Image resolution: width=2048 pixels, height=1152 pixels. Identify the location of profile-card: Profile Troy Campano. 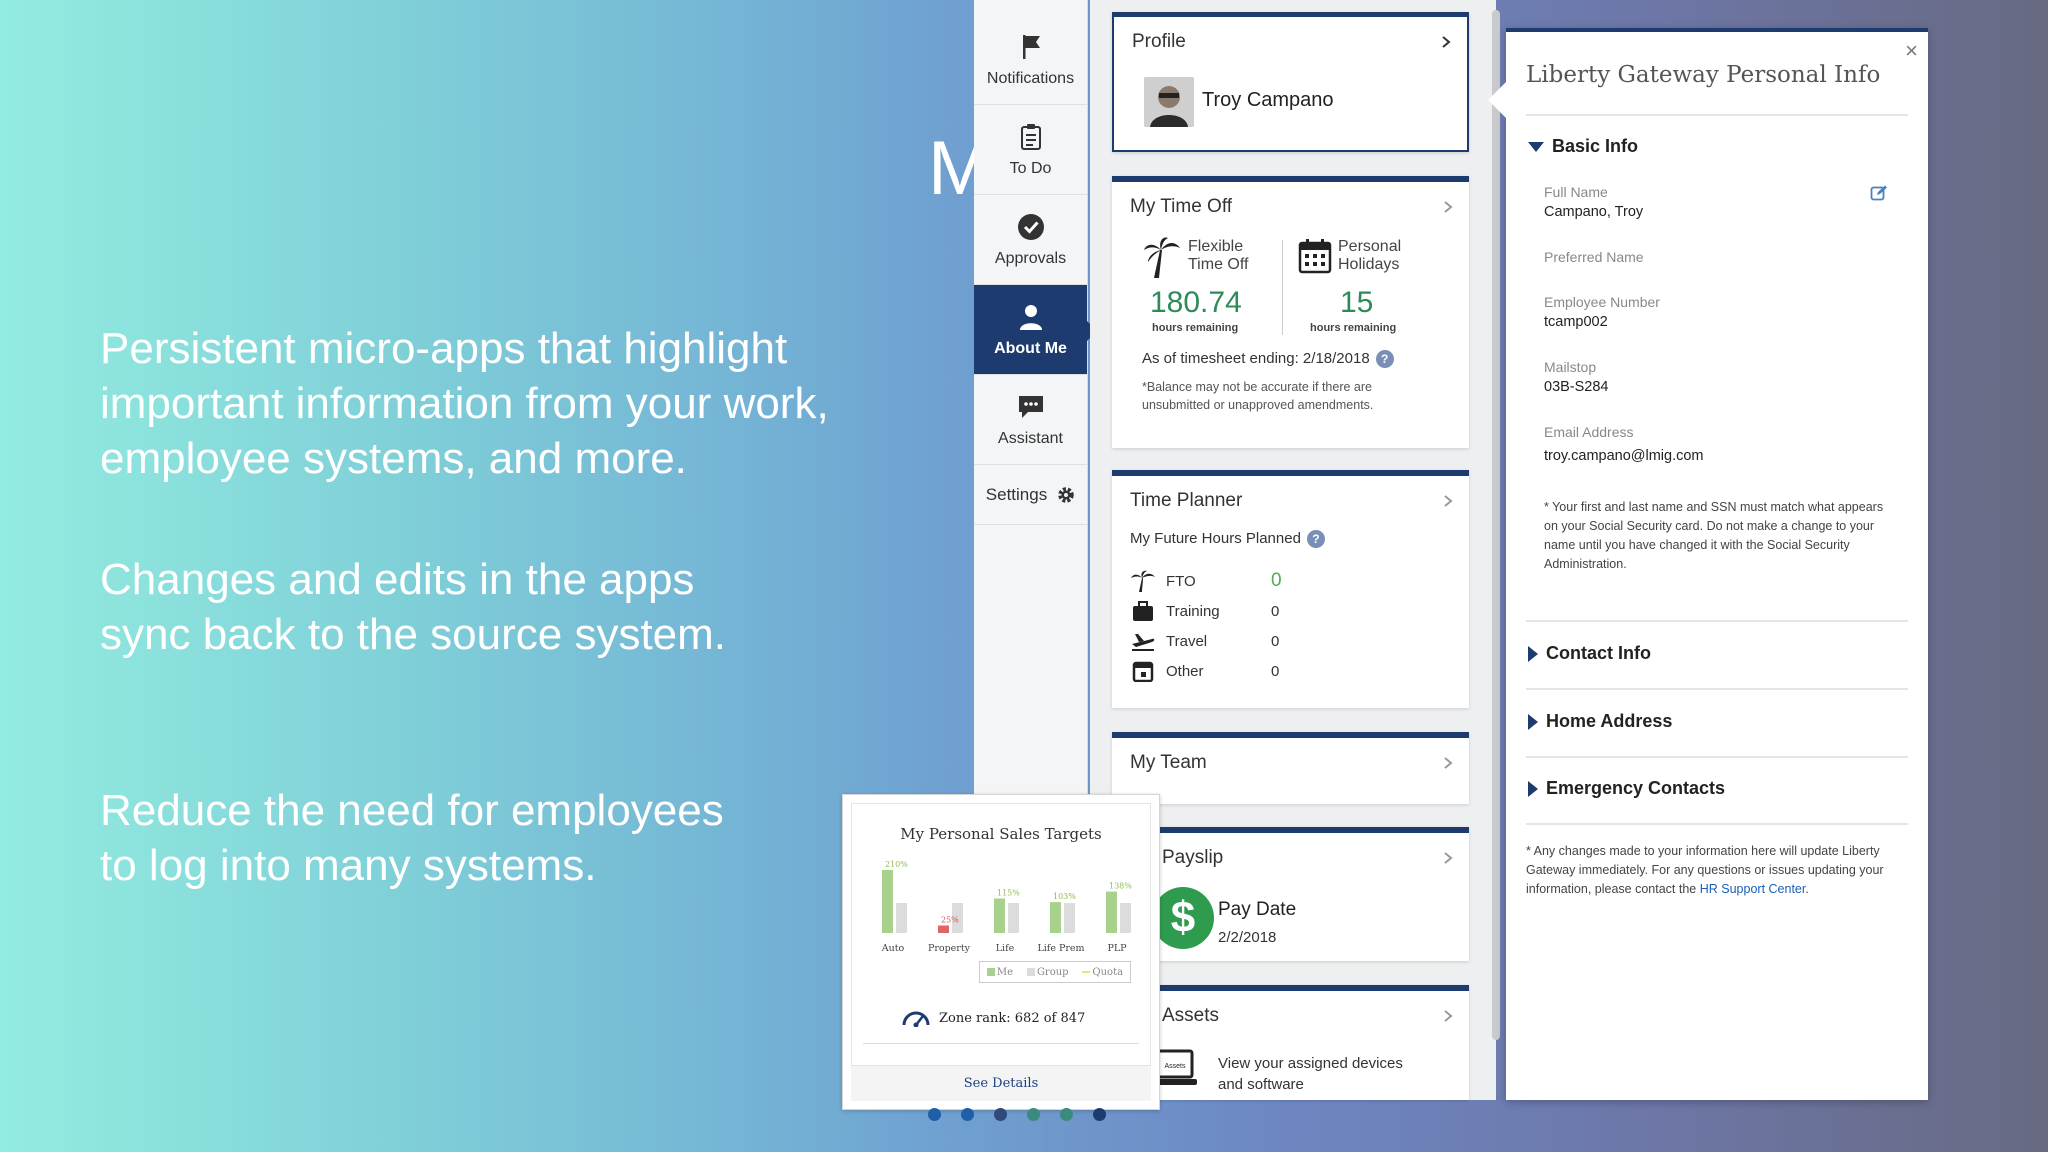
(1290, 82).